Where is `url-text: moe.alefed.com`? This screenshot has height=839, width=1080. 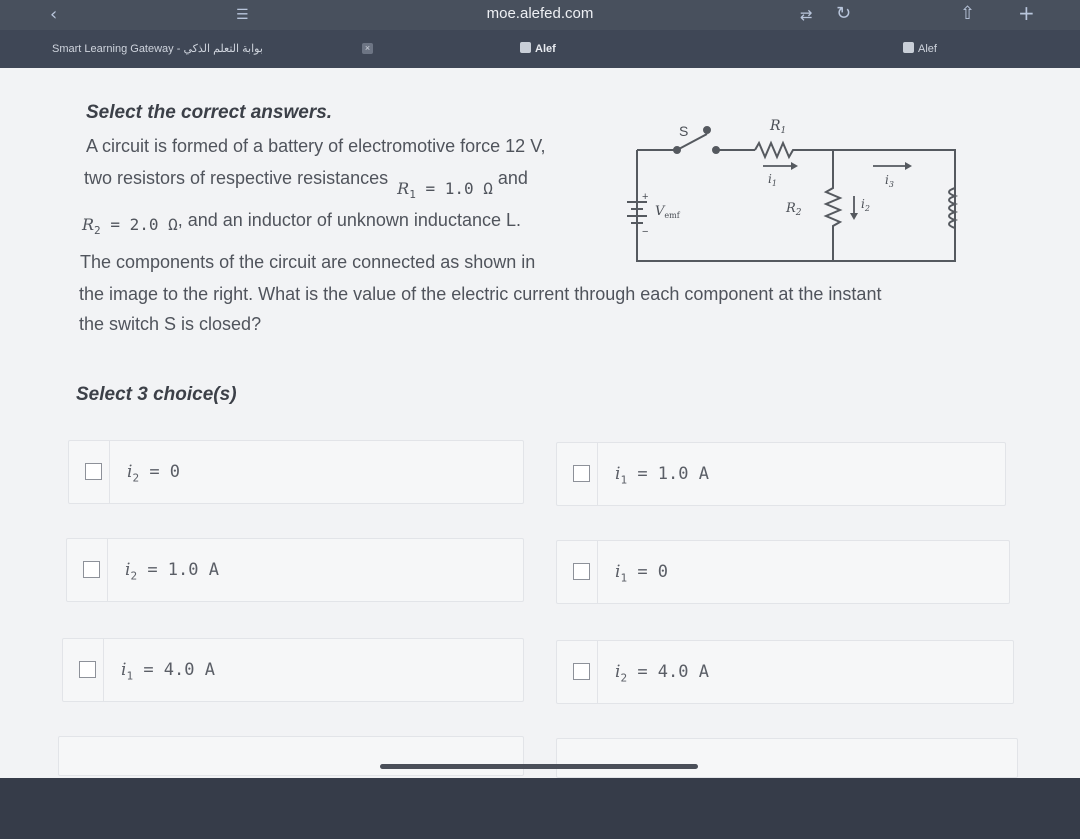
url-text: moe.alefed.com is located at coordinates (540, 13).